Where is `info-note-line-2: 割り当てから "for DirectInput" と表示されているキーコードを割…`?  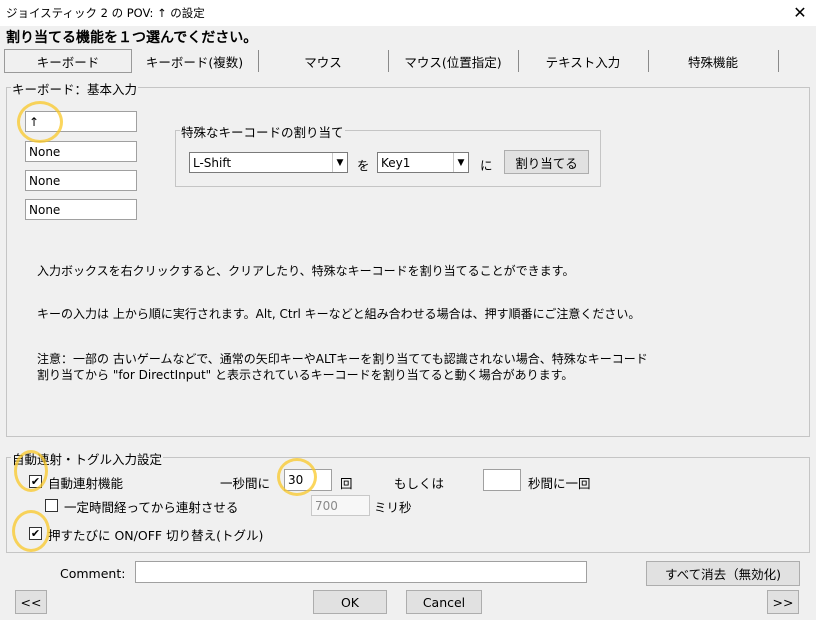 info-note-line-2: 割り当てから "for DirectInput" と表示されているキーコードを割… is located at coordinates (305, 375).